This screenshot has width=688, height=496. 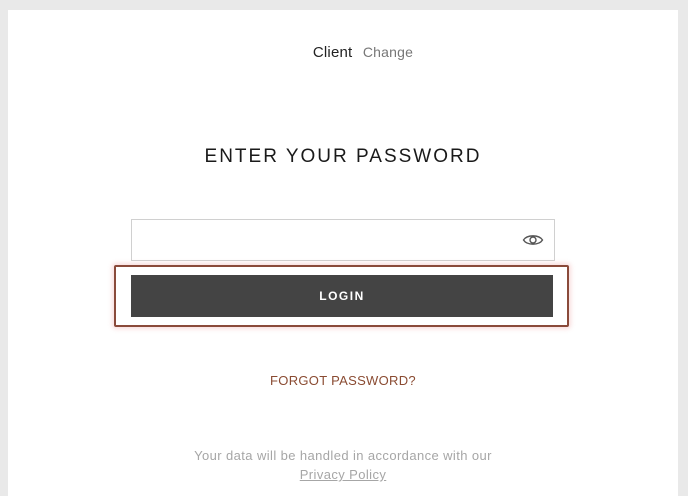 I want to click on password-input, so click(x=322, y=240).